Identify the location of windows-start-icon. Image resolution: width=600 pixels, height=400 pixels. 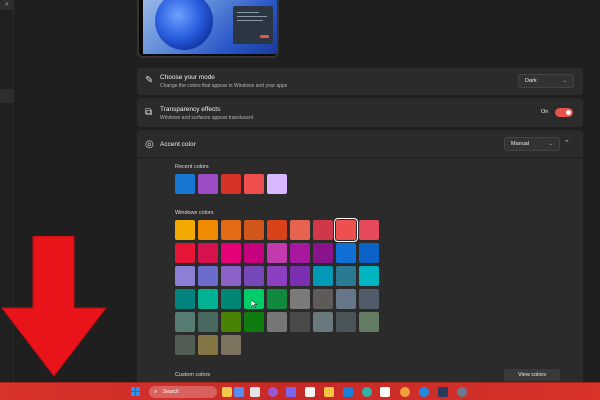
(136, 392).